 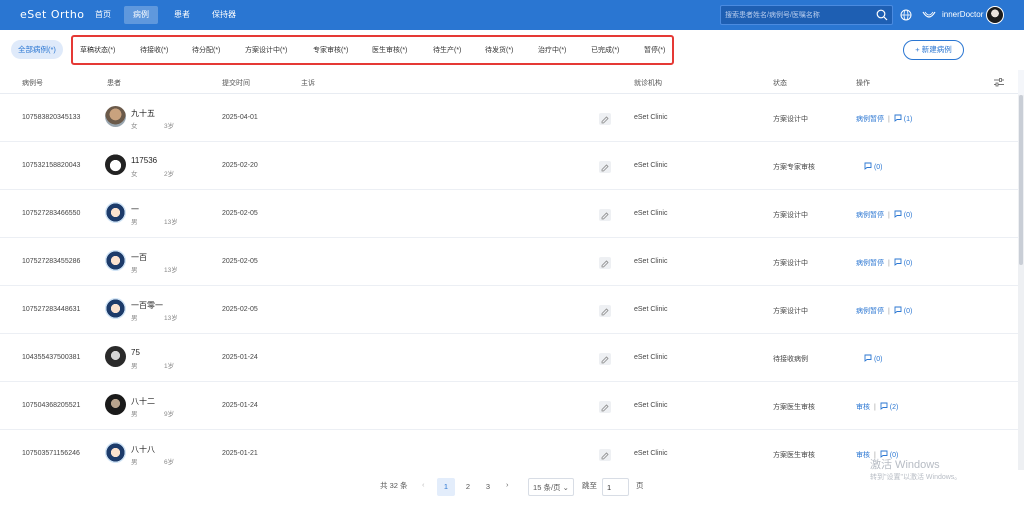 I want to click on table-header: 病例号 患者 提交时间 主诉 就诊机构 状态 操作, so click(x=509, y=82).